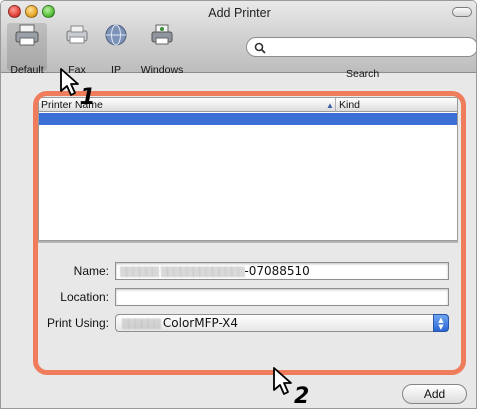  What do you see at coordinates (462, 12) in the screenshot?
I see `toolbar-toggle-button` at bounding box center [462, 12].